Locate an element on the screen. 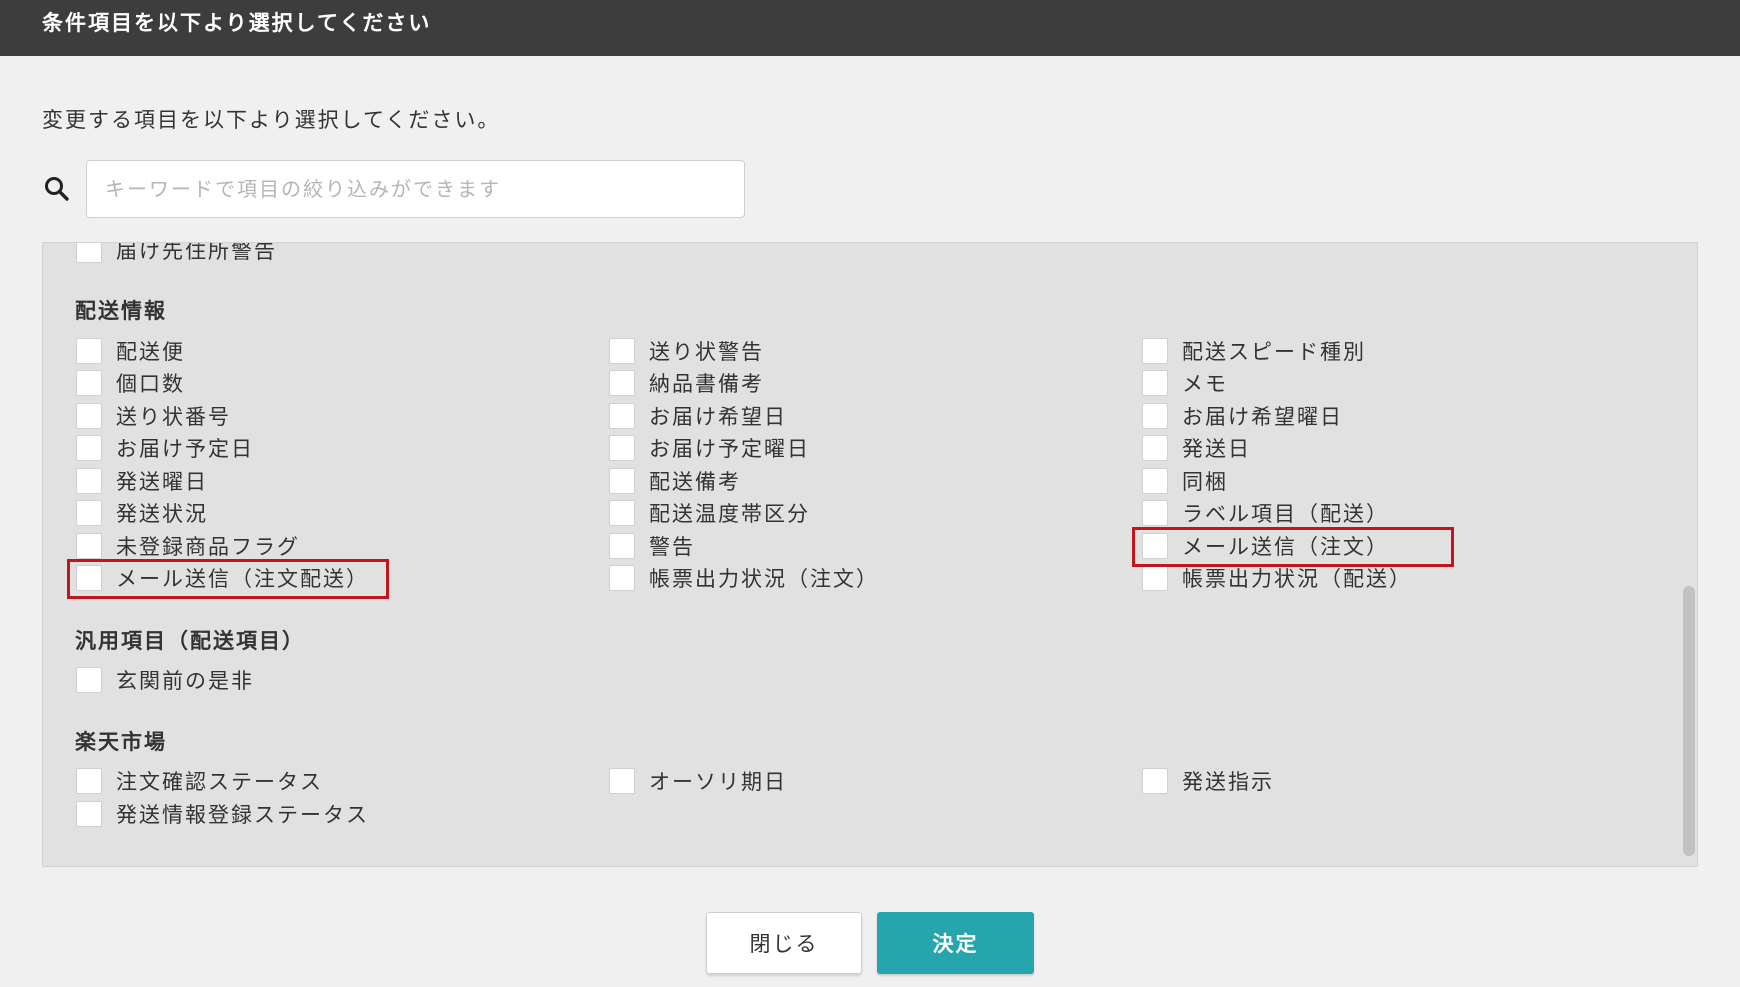 This screenshot has height=987, width=1740. checkbox-item: 発送日 is located at coordinates (1196, 448).